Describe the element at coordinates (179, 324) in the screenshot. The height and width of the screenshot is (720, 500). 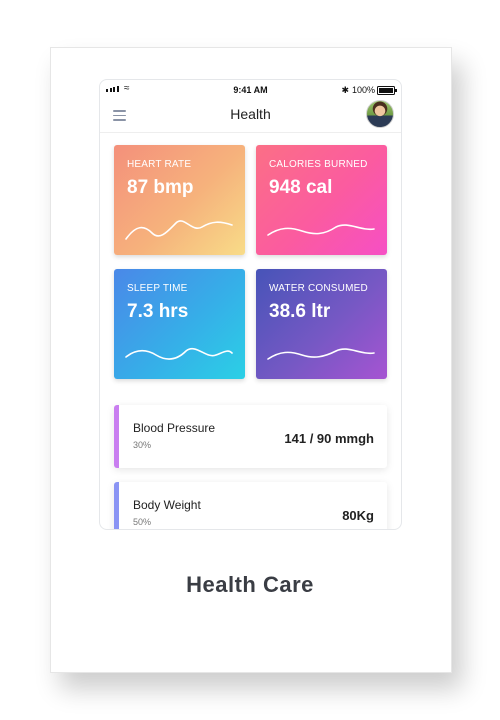
I see `tile-sleep-time: SLEEP TIME 7.3 hrs` at that location.